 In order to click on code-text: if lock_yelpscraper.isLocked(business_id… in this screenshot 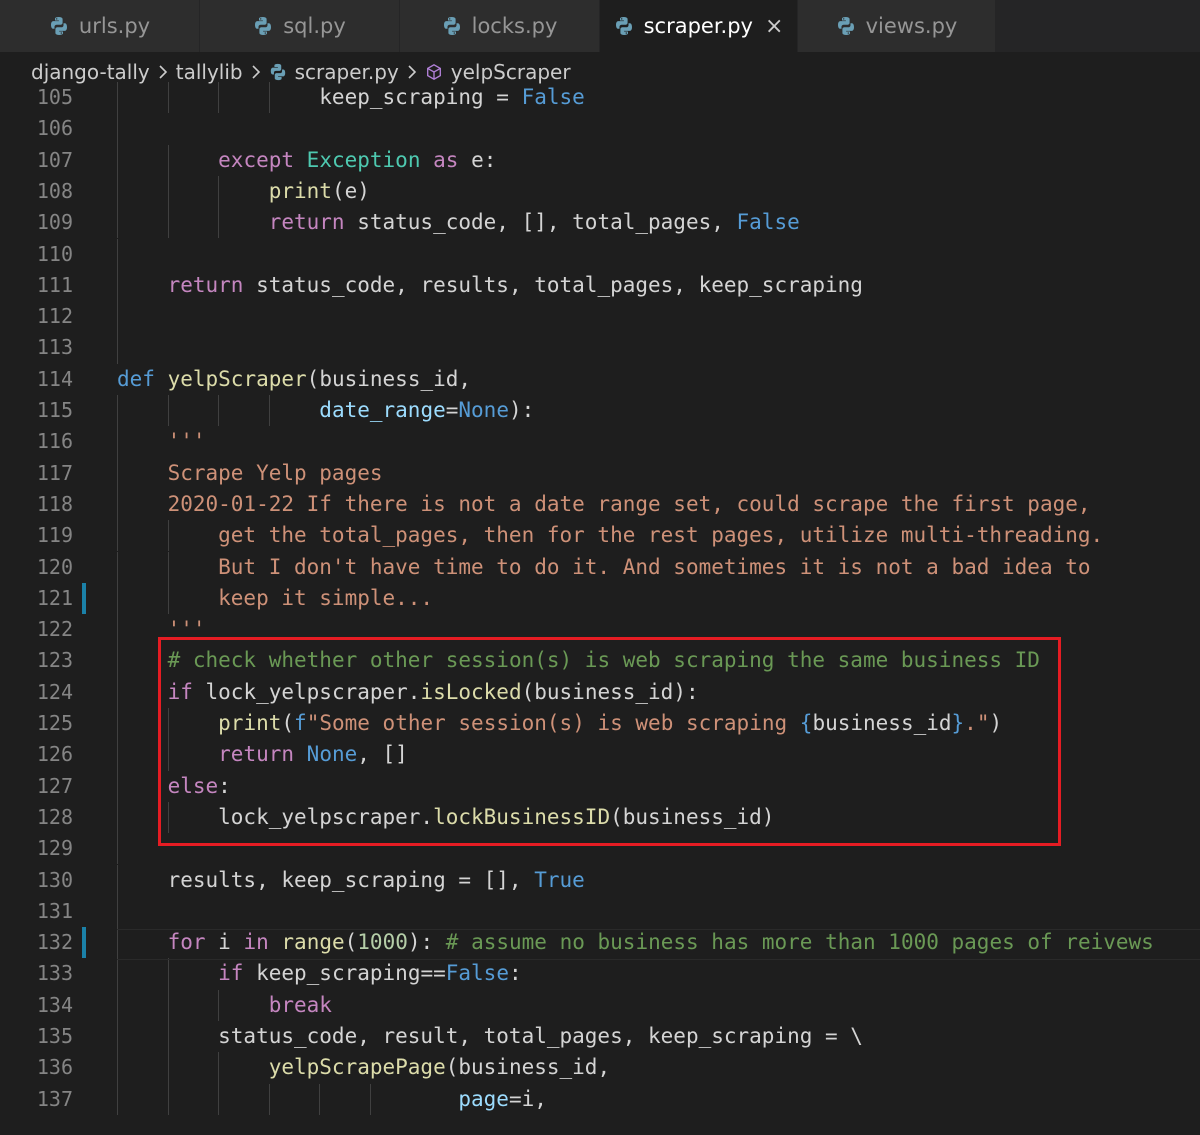, I will do `click(433, 691)`.